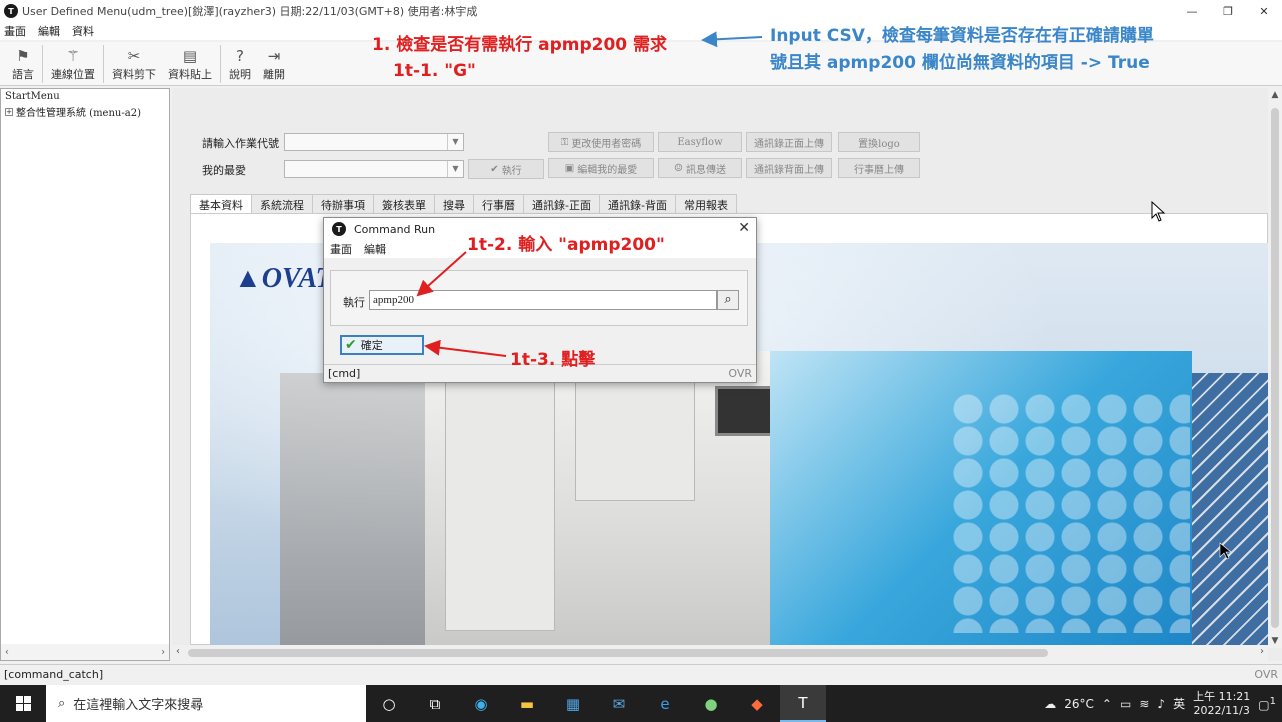 The width and height of the screenshot is (1282, 722). What do you see at coordinates (465, 348) in the screenshot?
I see `red-arrow-ok` at bounding box center [465, 348].